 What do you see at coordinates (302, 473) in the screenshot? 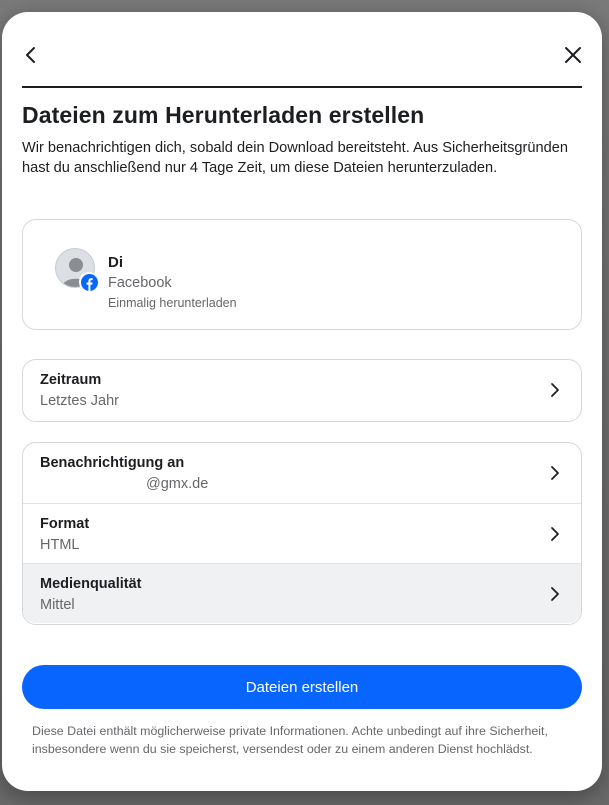
I see `notification-row: Benachrichtigung an @gmx.de` at bounding box center [302, 473].